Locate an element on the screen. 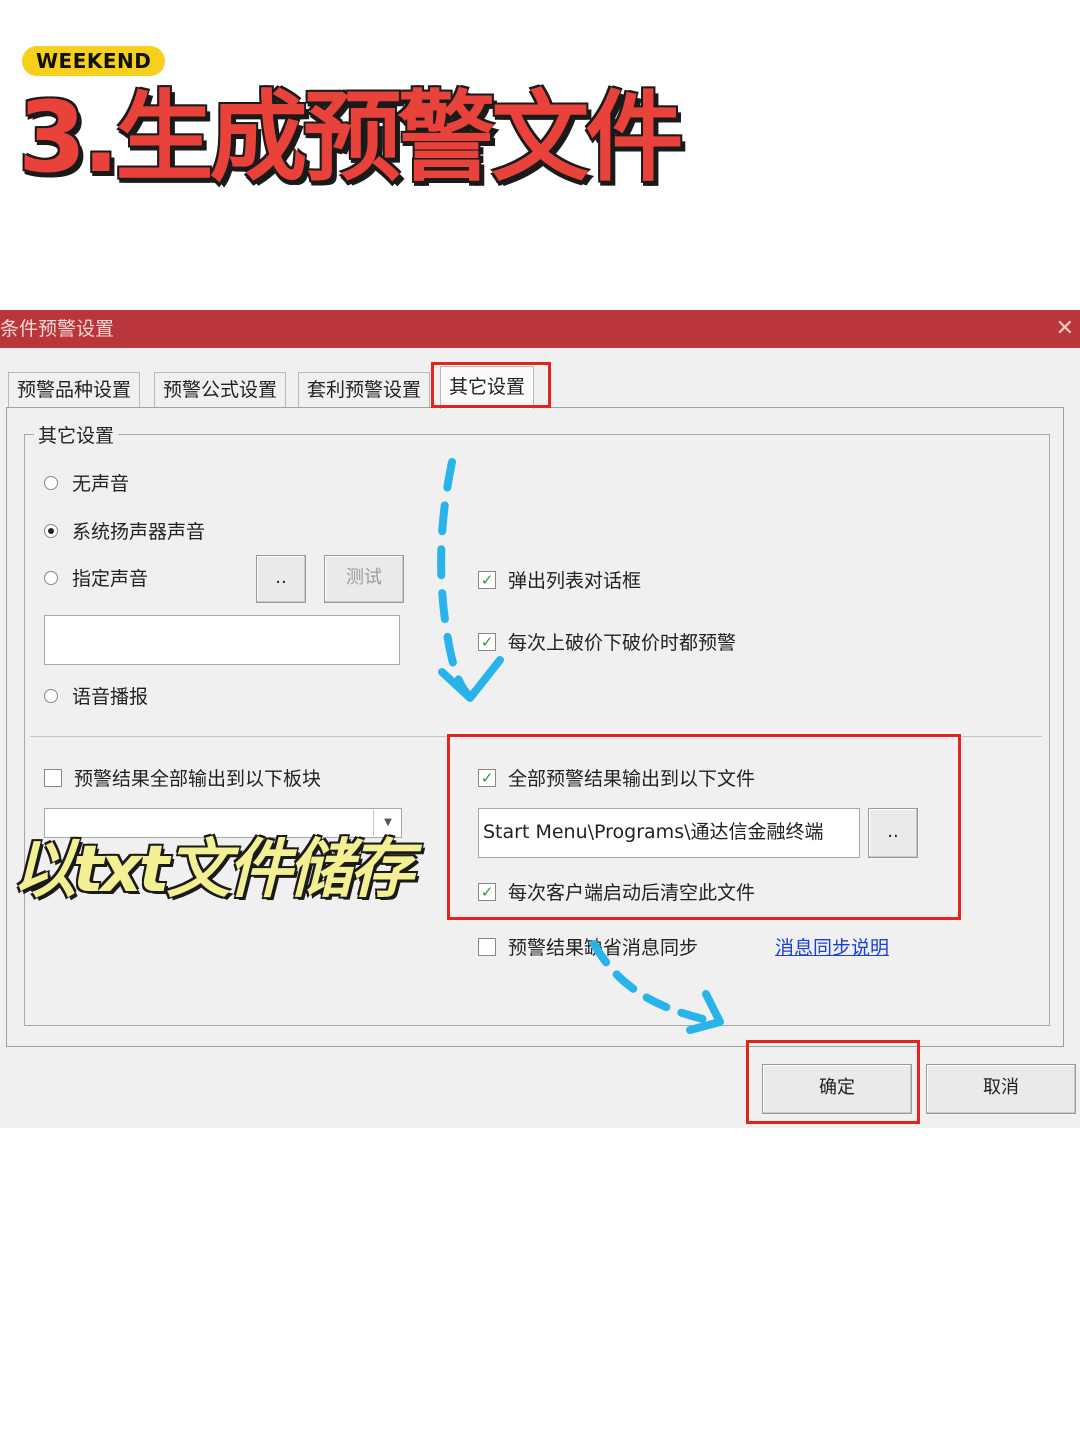 The width and height of the screenshot is (1080, 1439). tab-alert-formulas: 预警公式设置 is located at coordinates (220, 389).